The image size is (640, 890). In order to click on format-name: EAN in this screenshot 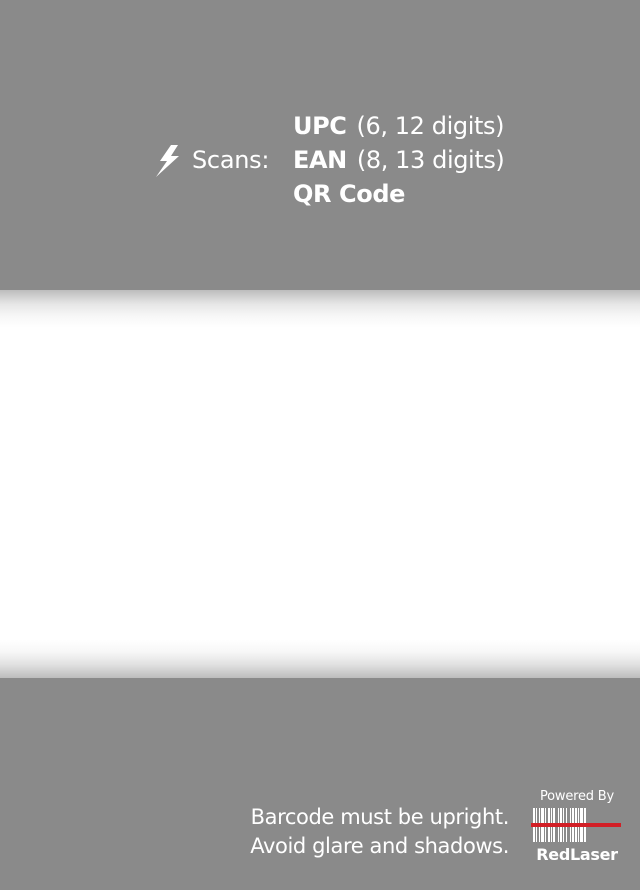, I will do `click(320, 160)`.